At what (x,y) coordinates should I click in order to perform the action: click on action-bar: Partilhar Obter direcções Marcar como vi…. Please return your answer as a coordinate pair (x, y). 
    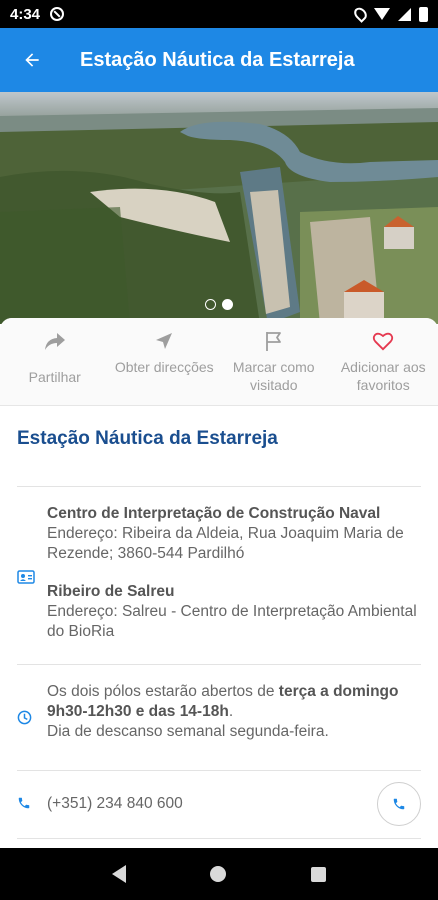
    Looking at the image, I should click on (219, 362).